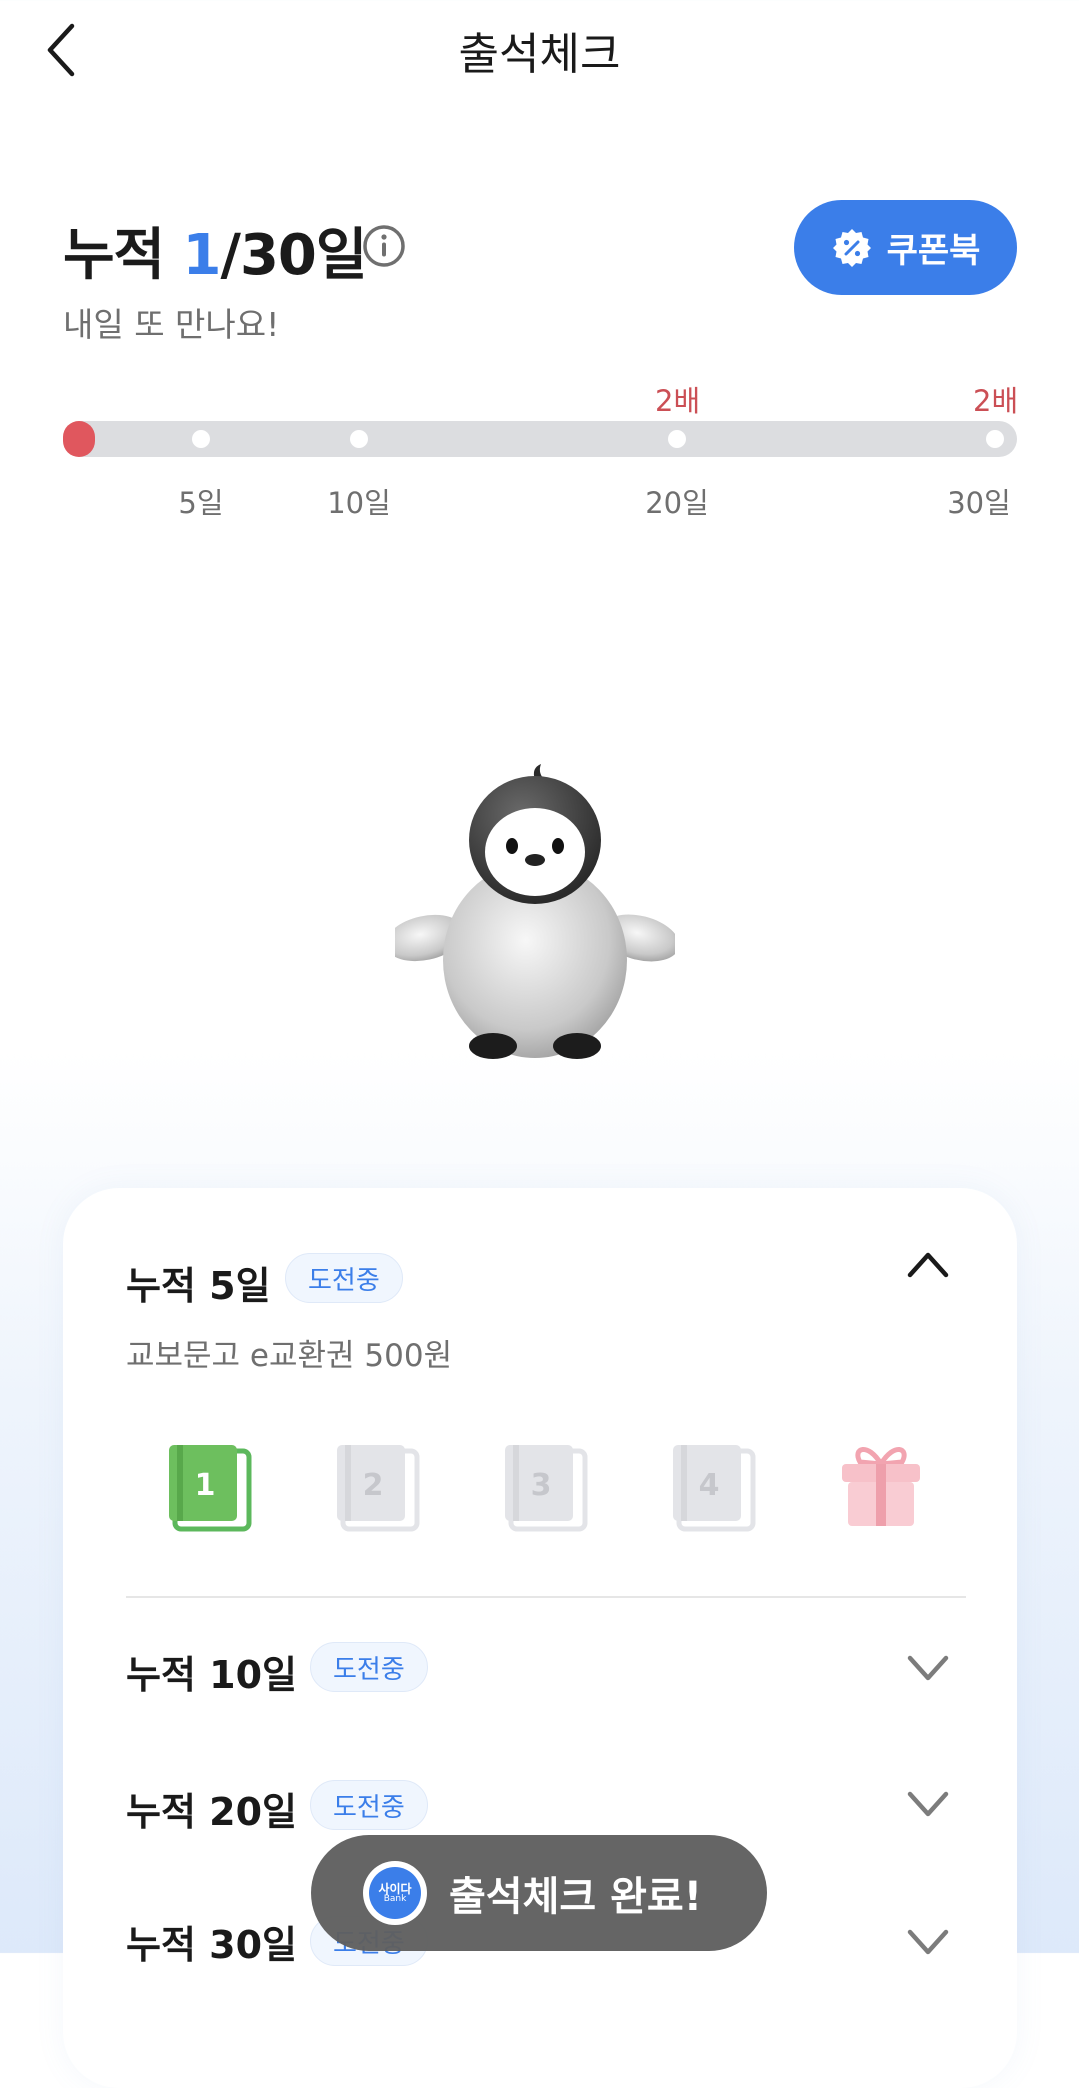  What do you see at coordinates (294, 255) in the screenshot?
I see `total-days: /30일` at bounding box center [294, 255].